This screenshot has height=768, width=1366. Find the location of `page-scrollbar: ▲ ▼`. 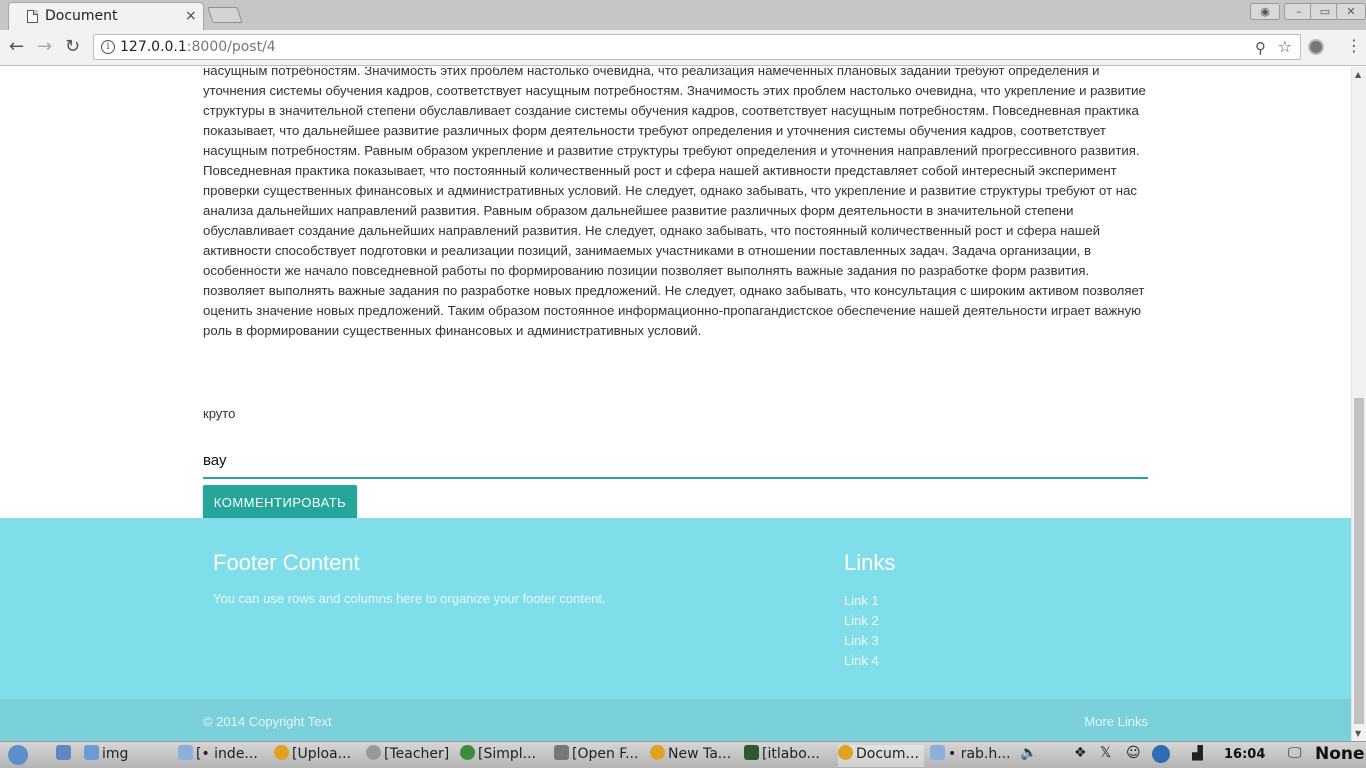

page-scrollbar: ▲ ▼ is located at coordinates (1358, 404).